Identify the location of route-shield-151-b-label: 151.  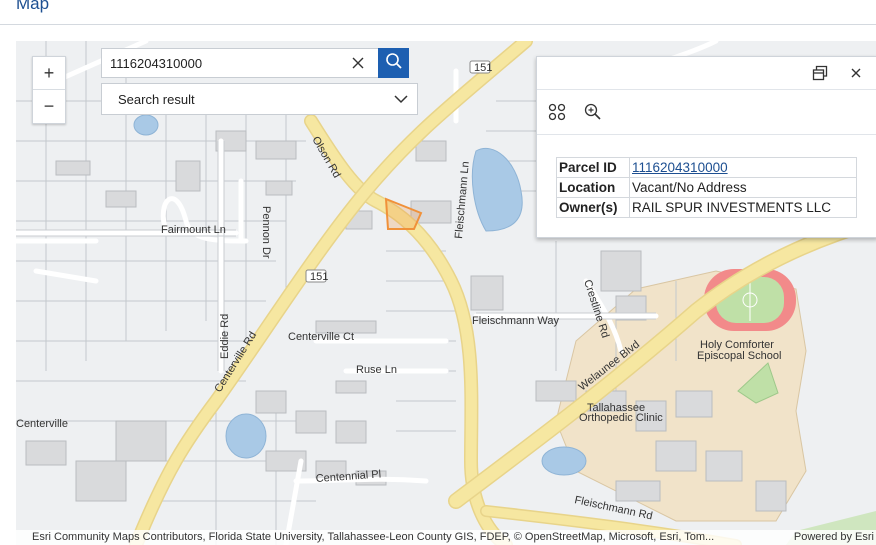
(483, 68).